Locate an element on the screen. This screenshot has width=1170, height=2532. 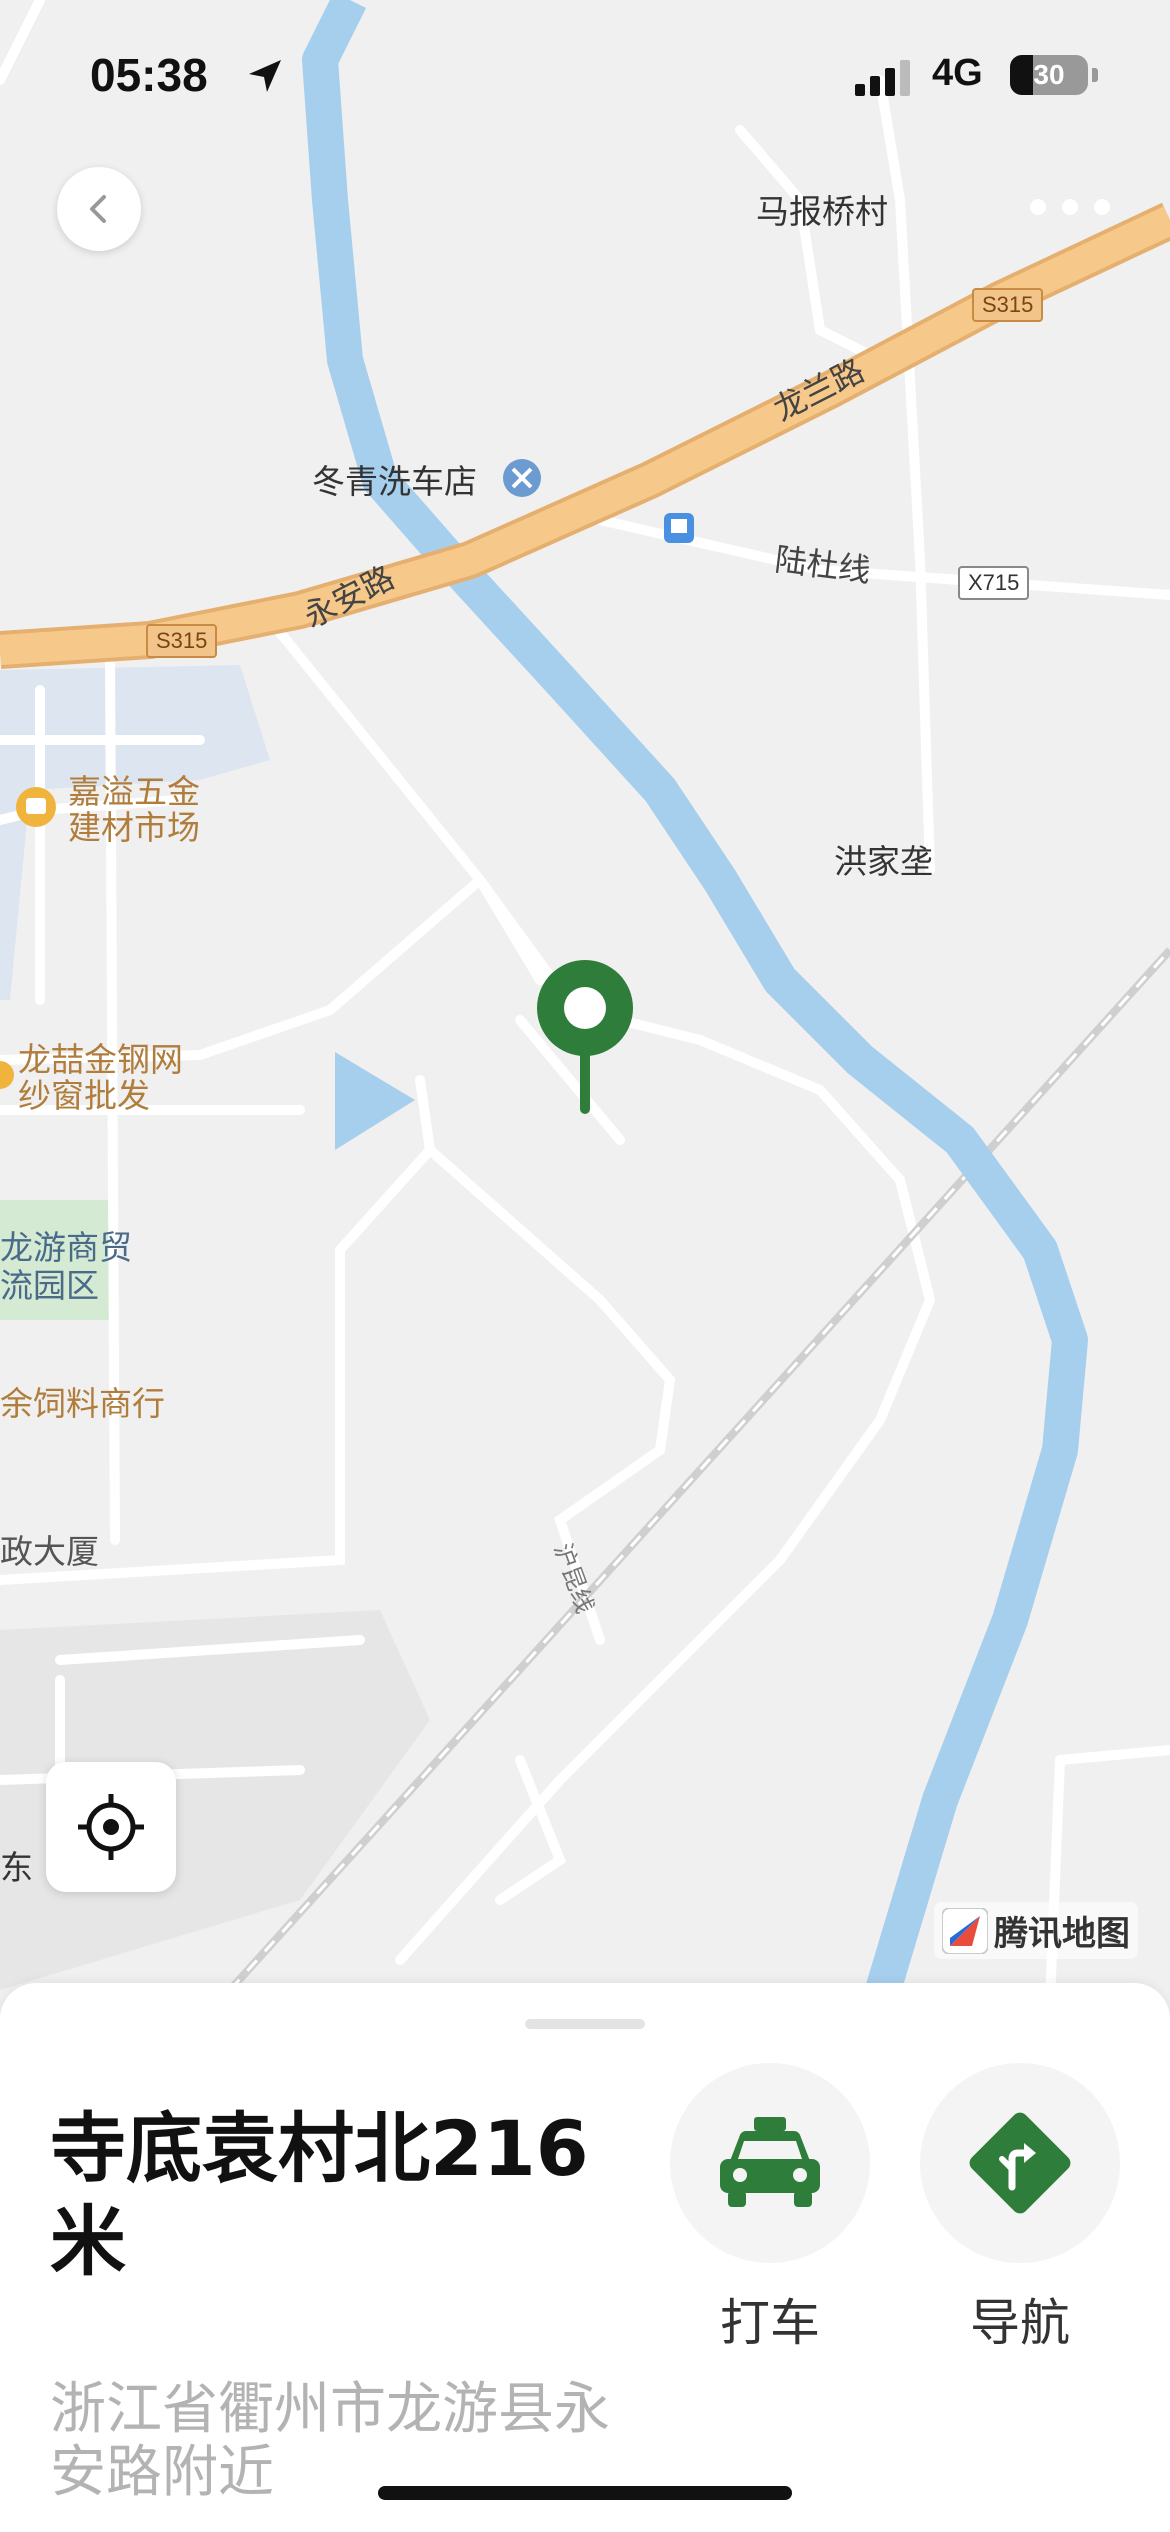
tencent-map-logo-text: 腾讯地图 is located at coordinates (1062, 1934).